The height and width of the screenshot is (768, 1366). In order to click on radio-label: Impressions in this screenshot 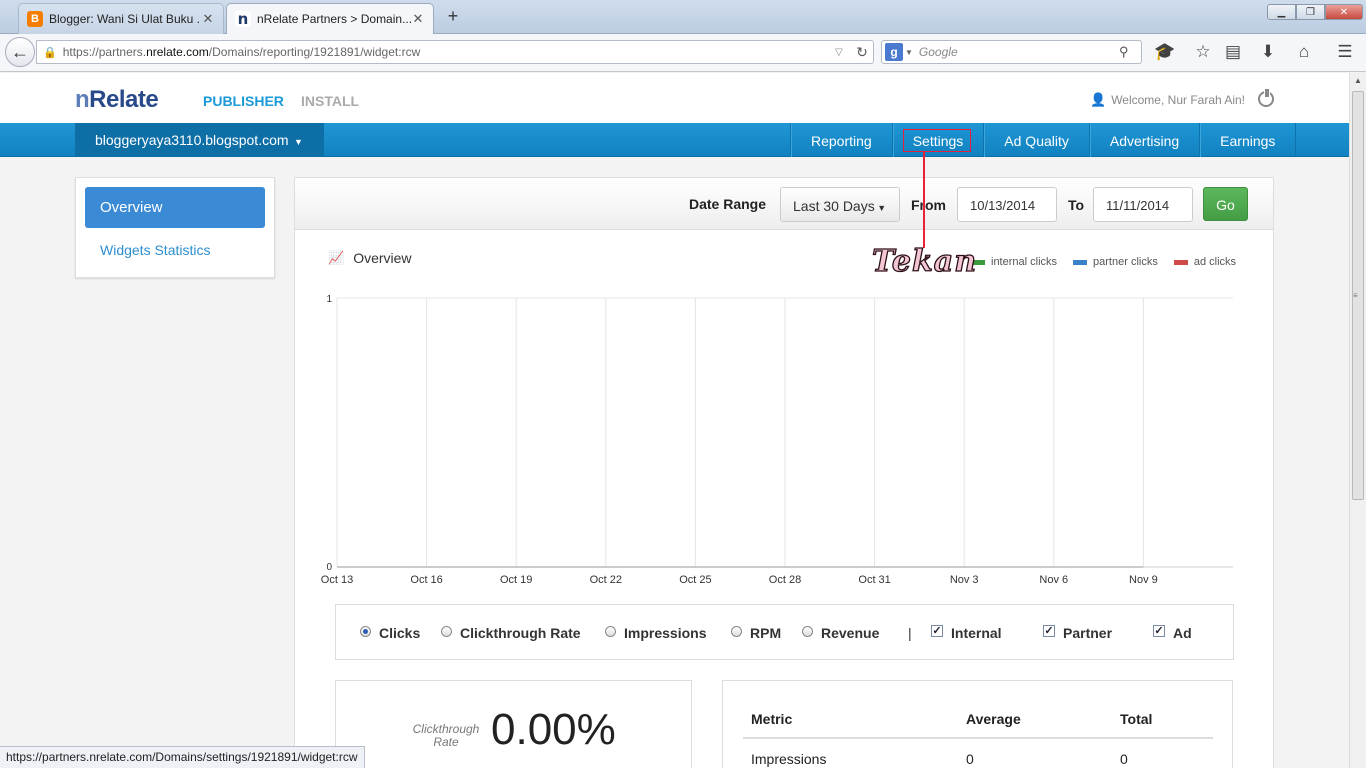, I will do `click(665, 633)`.